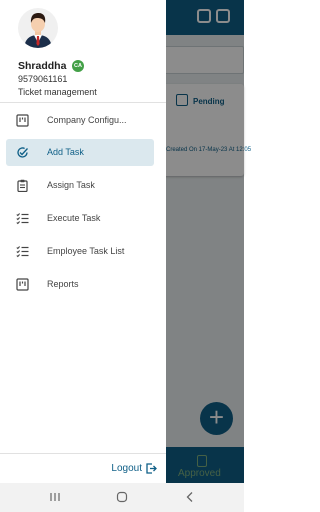 The width and height of the screenshot is (320, 512). I want to click on profile-name: Shraddha, so click(42, 66).